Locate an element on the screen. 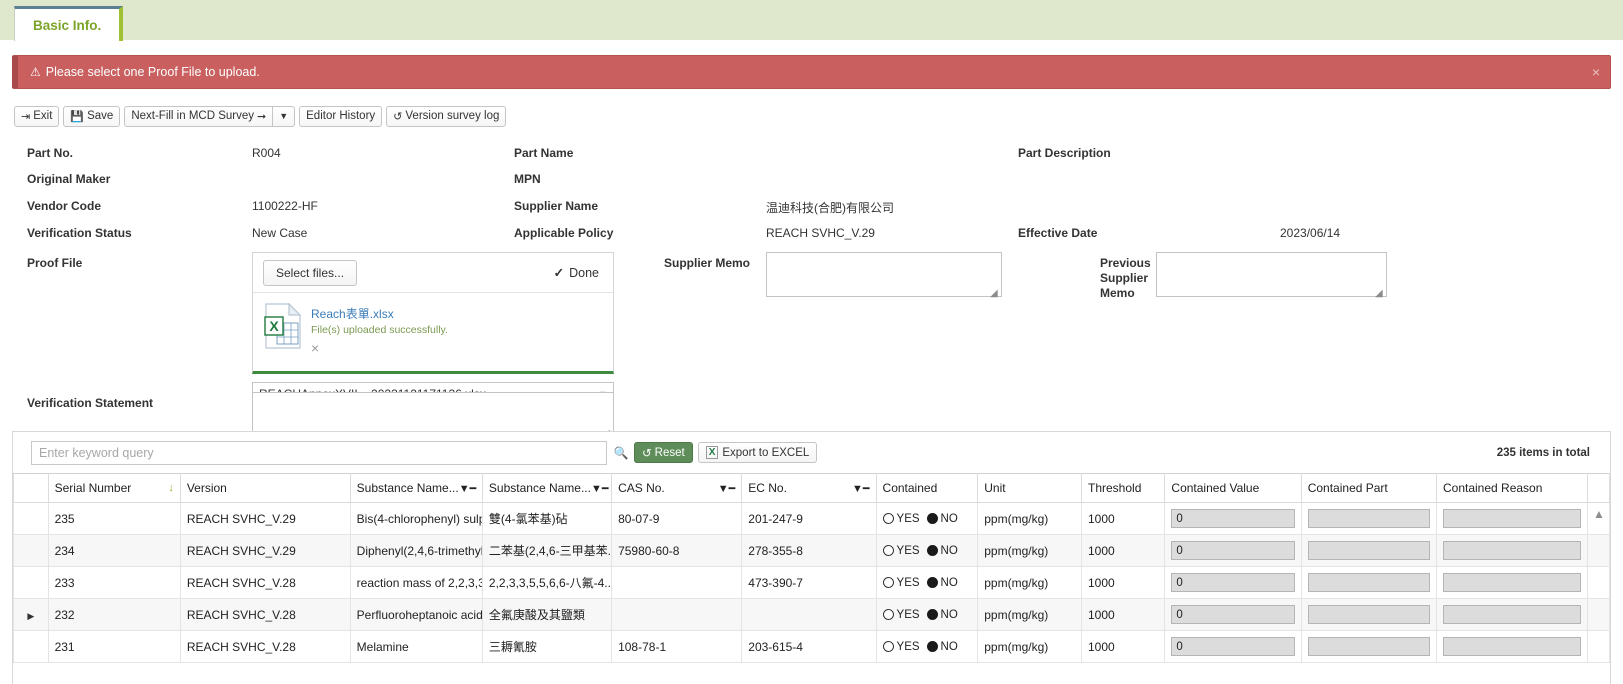 Image resolution: width=1623 pixels, height=684 pixels. editor-history-button: Editor History is located at coordinates (341, 116).